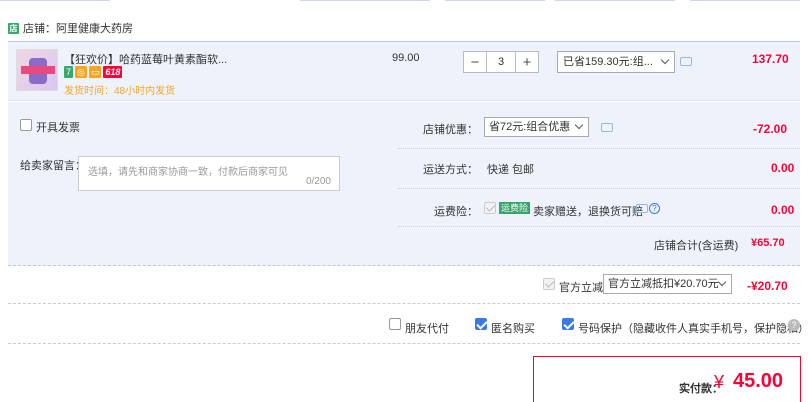 This screenshot has width=808, height=402. I want to click on store-badge-icon: 店, so click(13, 28).